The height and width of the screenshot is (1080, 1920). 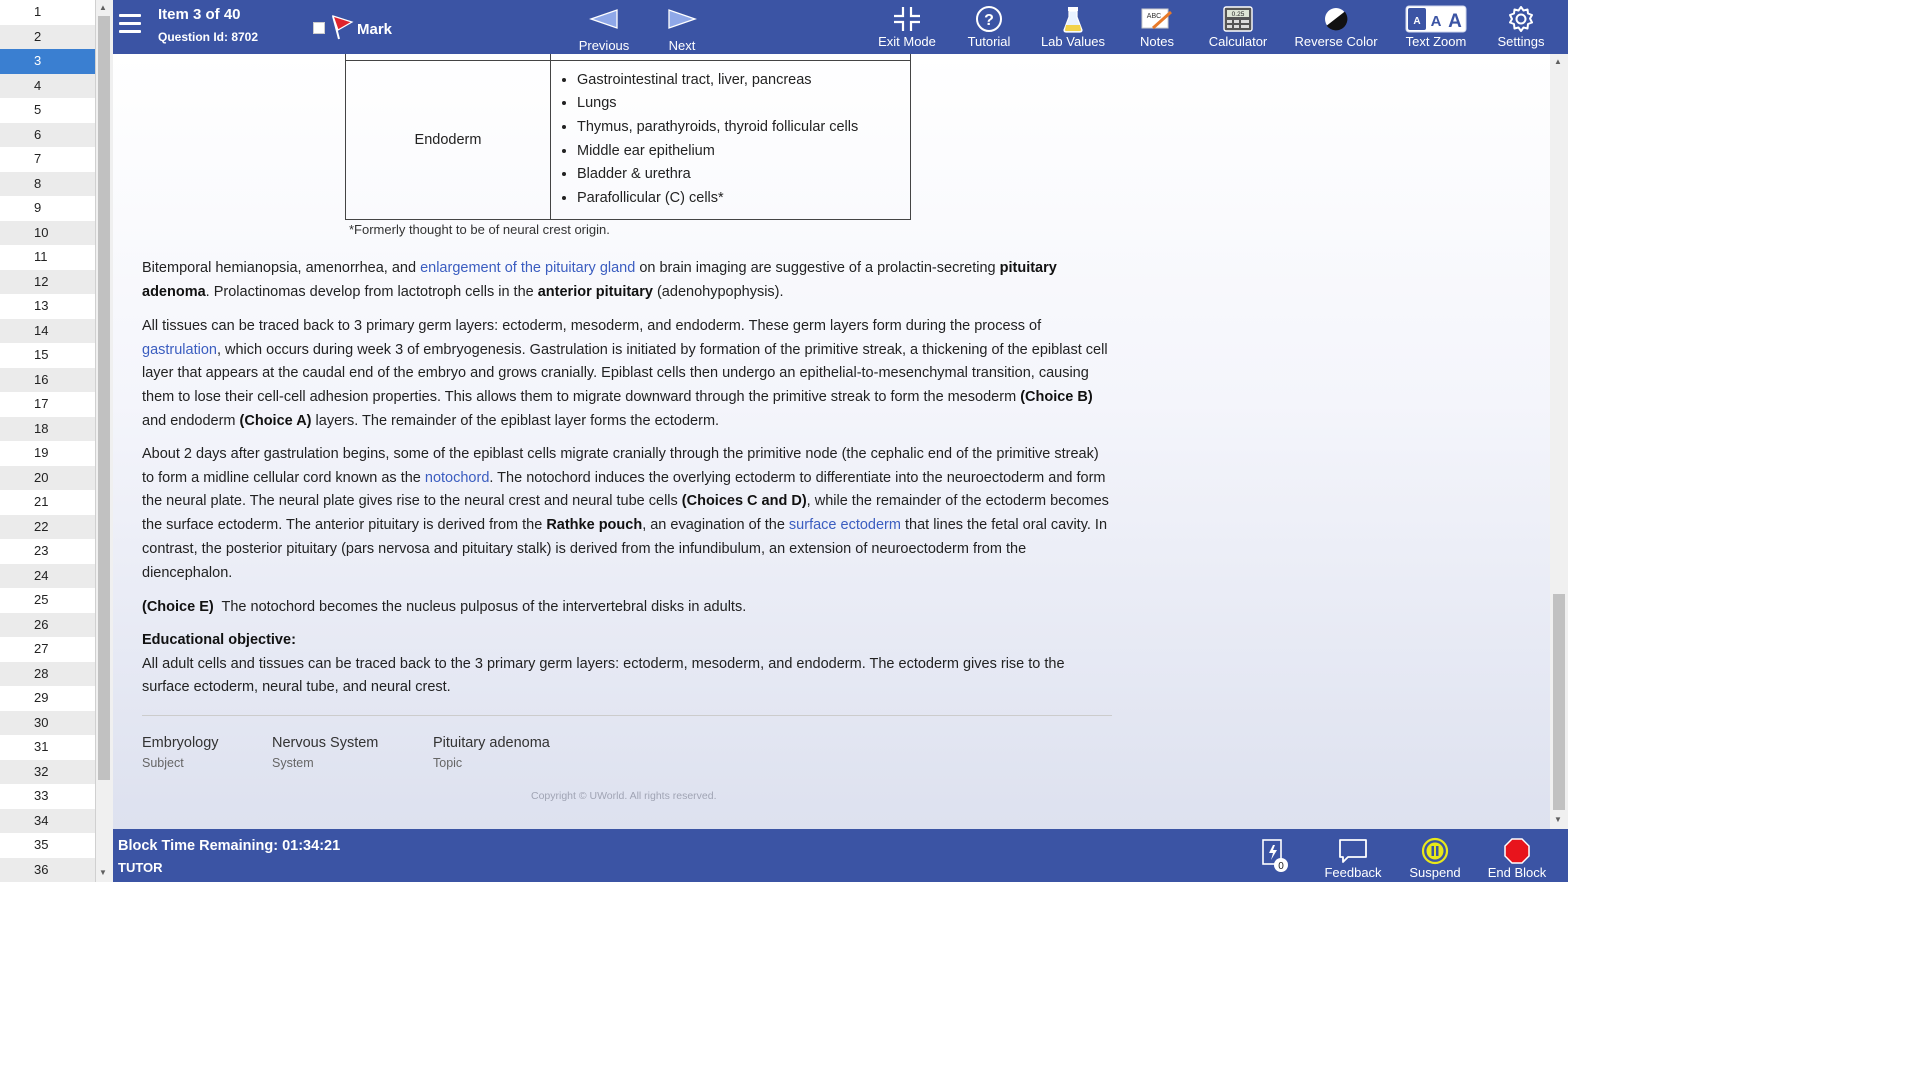 I want to click on list-item: Bladder & urethra, so click(x=743, y=175).